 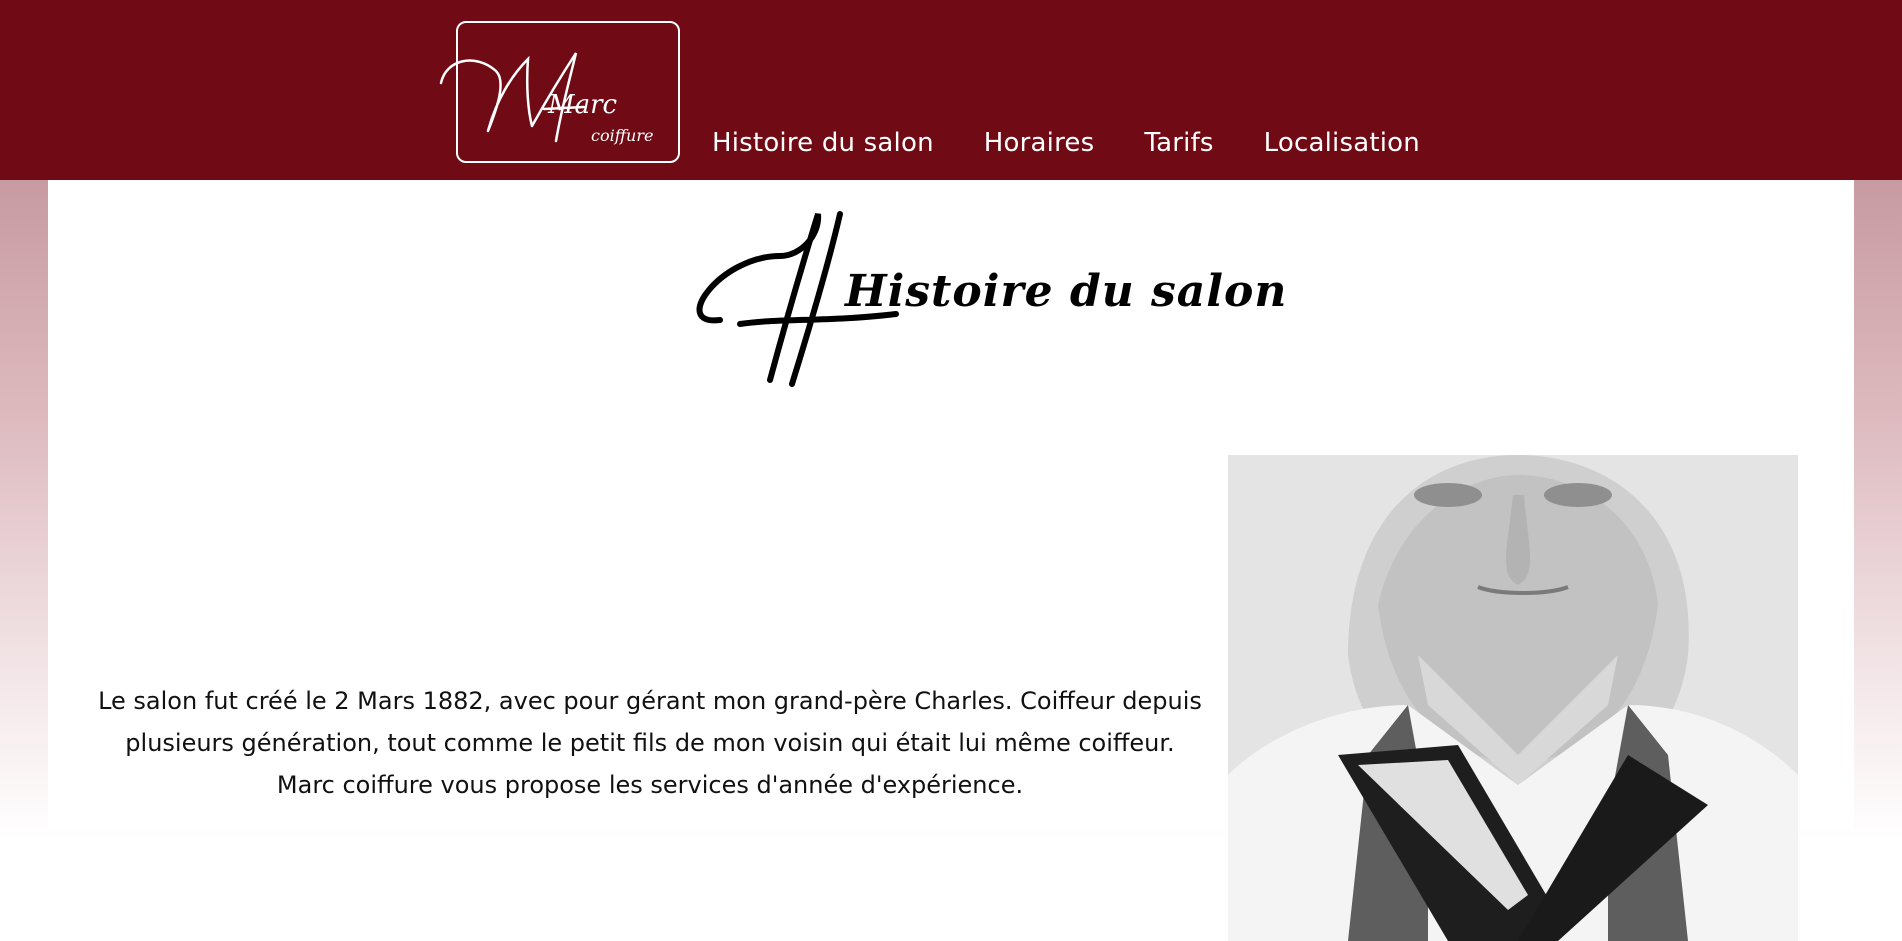 I want to click on page-title-block: Histoire du salon, so click(x=988, y=296).